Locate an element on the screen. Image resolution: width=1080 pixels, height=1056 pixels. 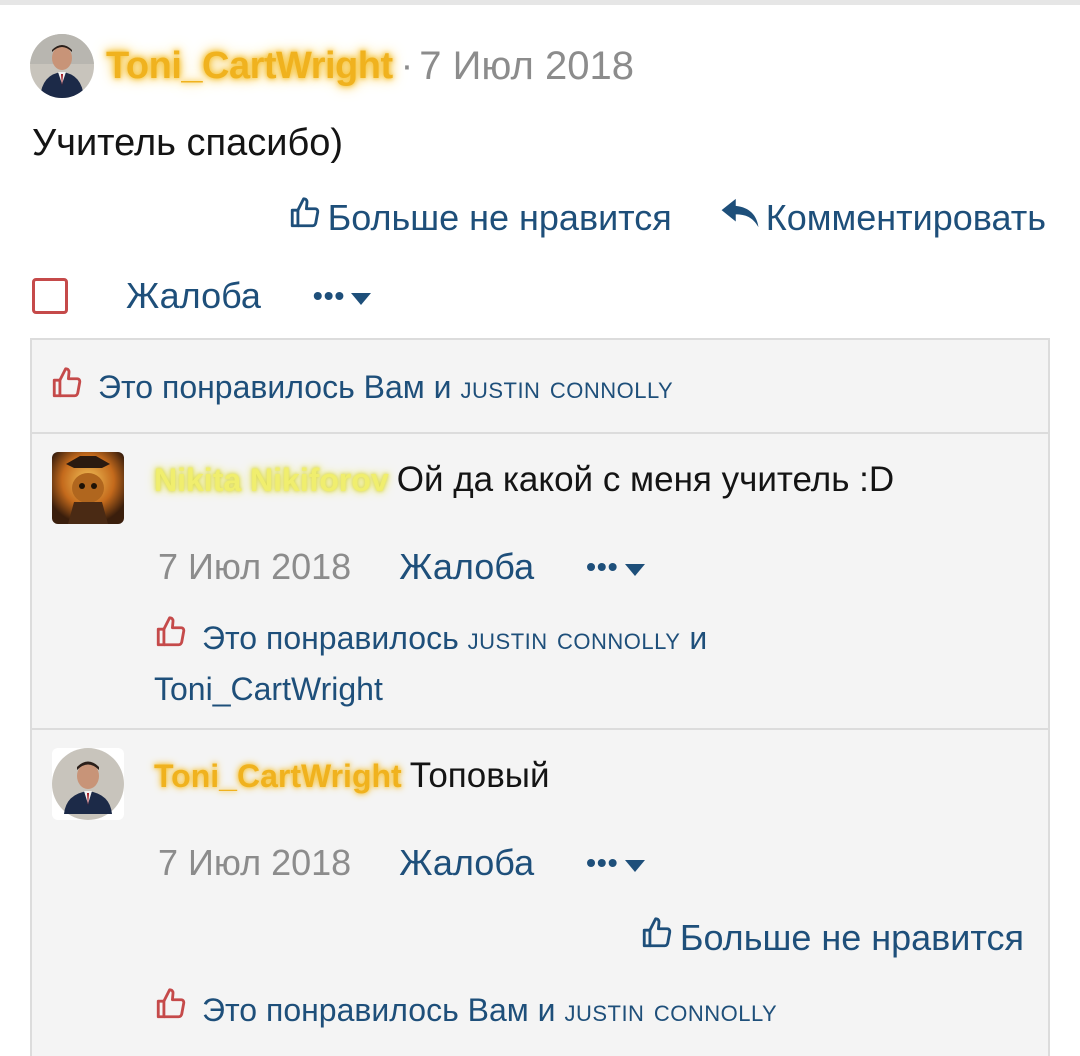
commenter-name-link: Toni_CartWright is located at coordinates (278, 776).